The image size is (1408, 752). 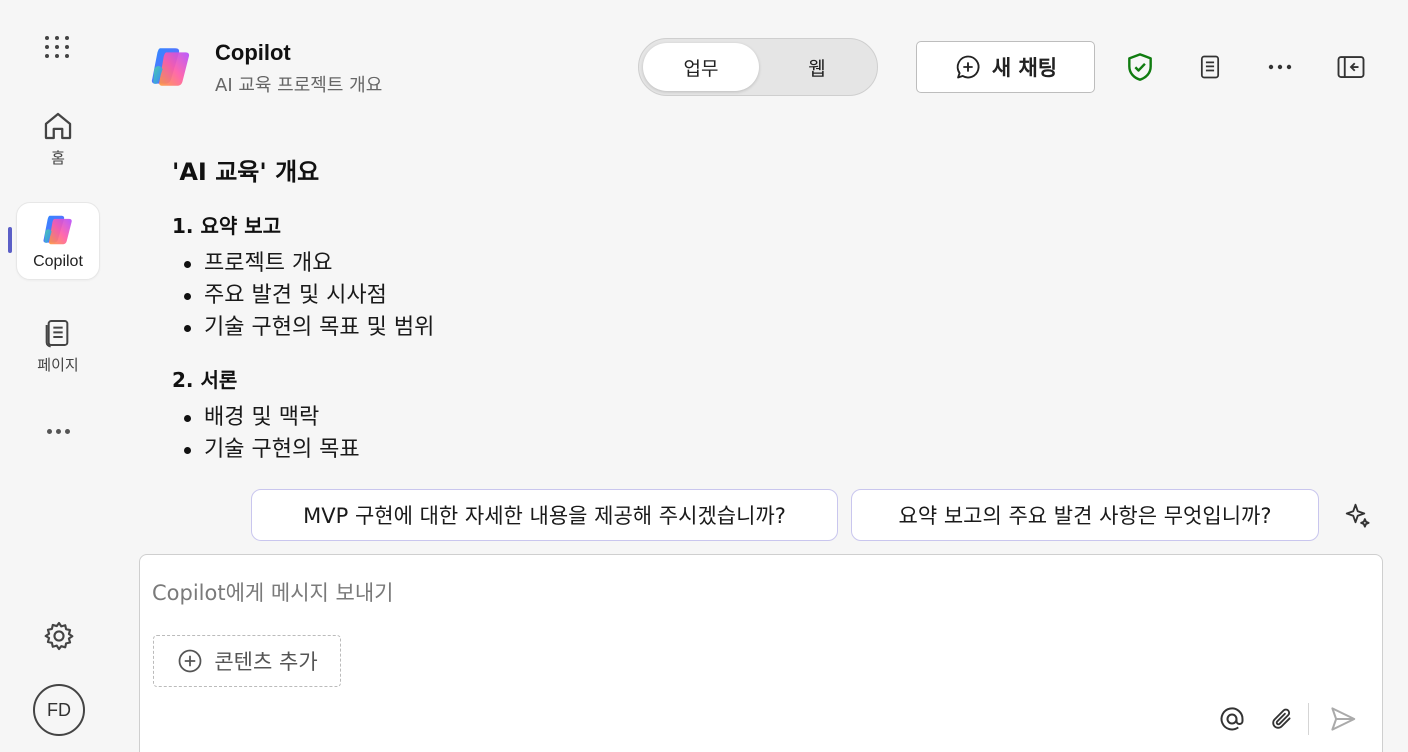 I want to click on home-icon, so click(x=58, y=125).